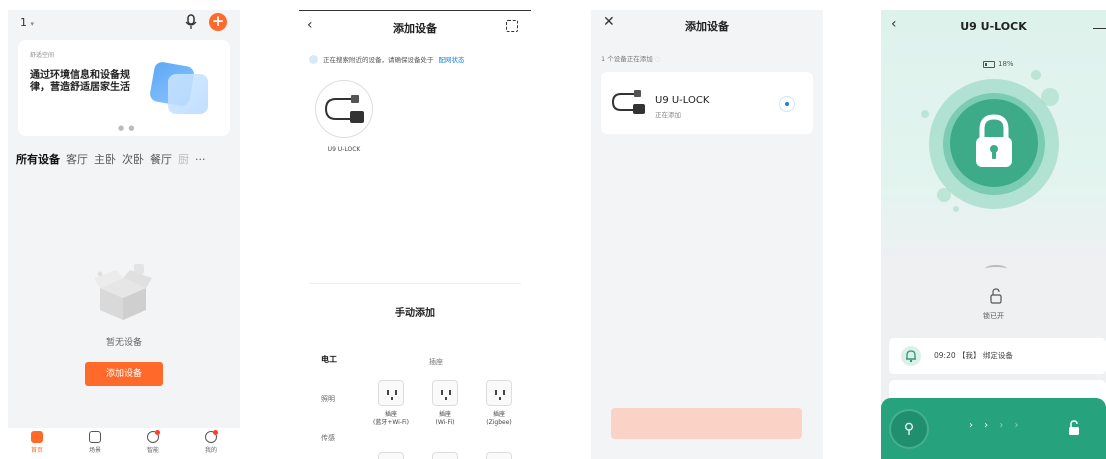 The width and height of the screenshot is (1106, 459). Describe the element at coordinates (436, 362) in the screenshot. I see `section-socket-label: 插座` at that location.